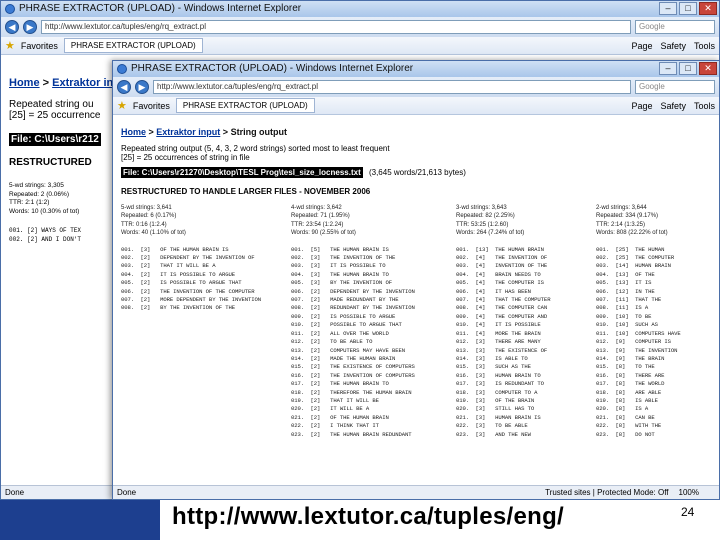 This screenshot has width=720, height=540. I want to click on list-item: 005. [4] THE COMPUTER IS, so click(500, 283).